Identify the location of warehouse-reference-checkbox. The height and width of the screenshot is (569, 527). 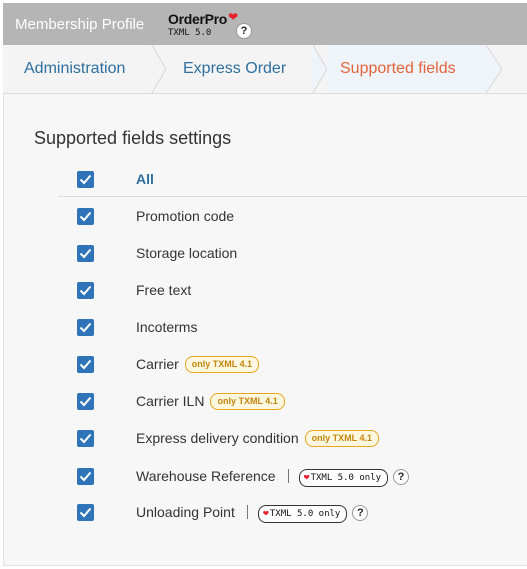
(85, 476).